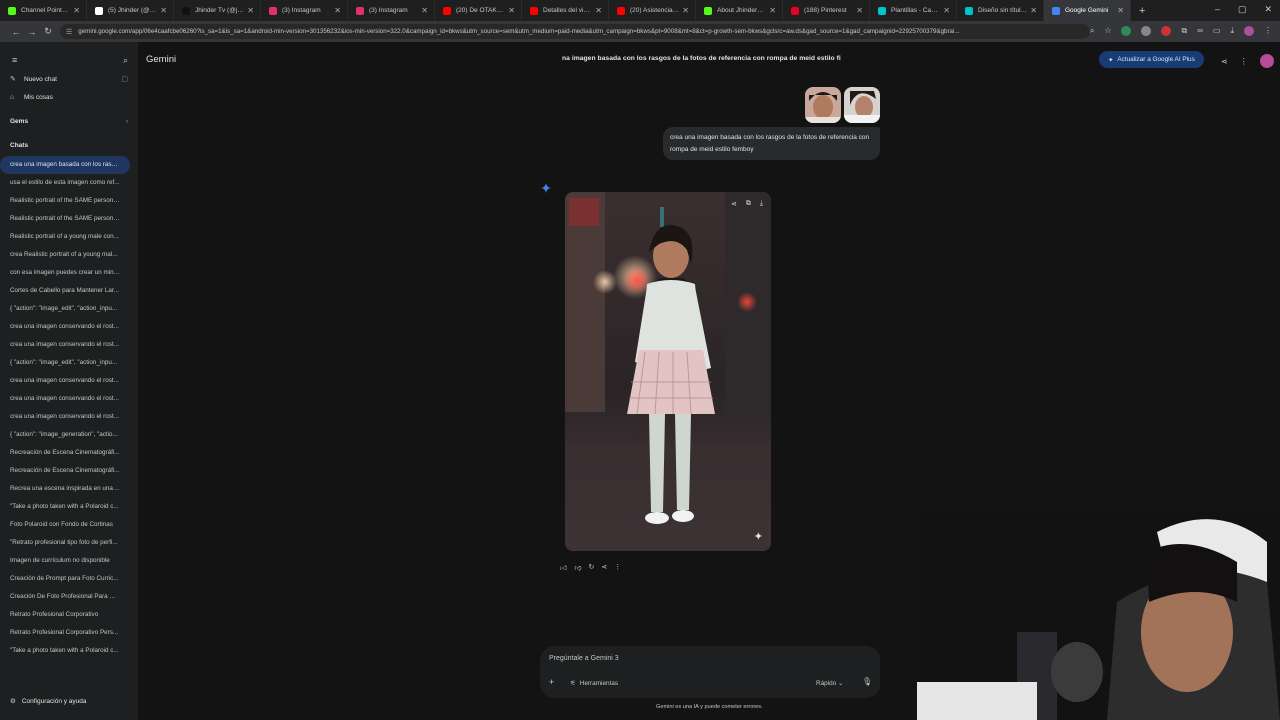 The height and width of the screenshot is (720, 1280). I want to click on search-icon: ⌕, so click(125, 60).